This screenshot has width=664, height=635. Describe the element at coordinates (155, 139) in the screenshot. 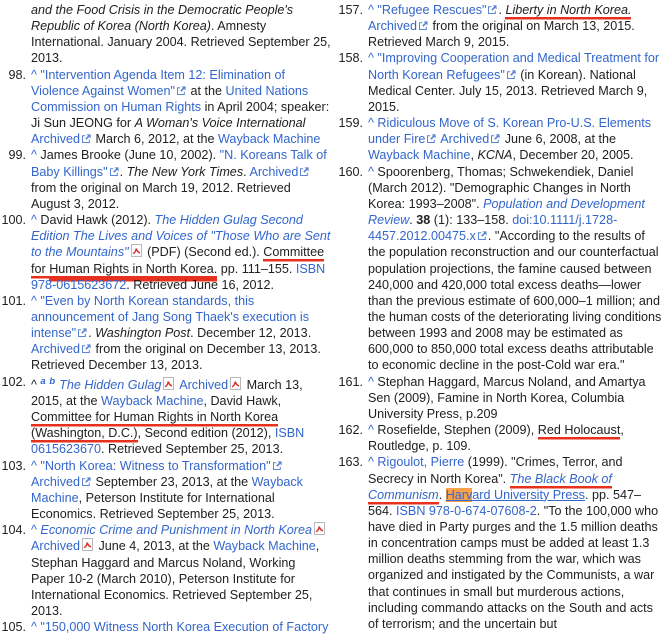

I see `reference-text: March 6, 2012, at the` at that location.